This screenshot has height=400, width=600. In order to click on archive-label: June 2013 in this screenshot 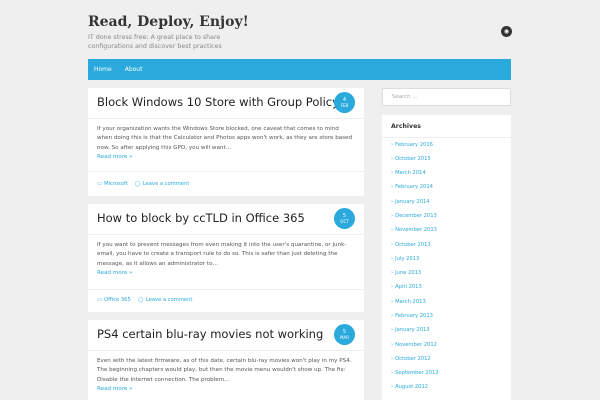, I will do `click(408, 273)`.